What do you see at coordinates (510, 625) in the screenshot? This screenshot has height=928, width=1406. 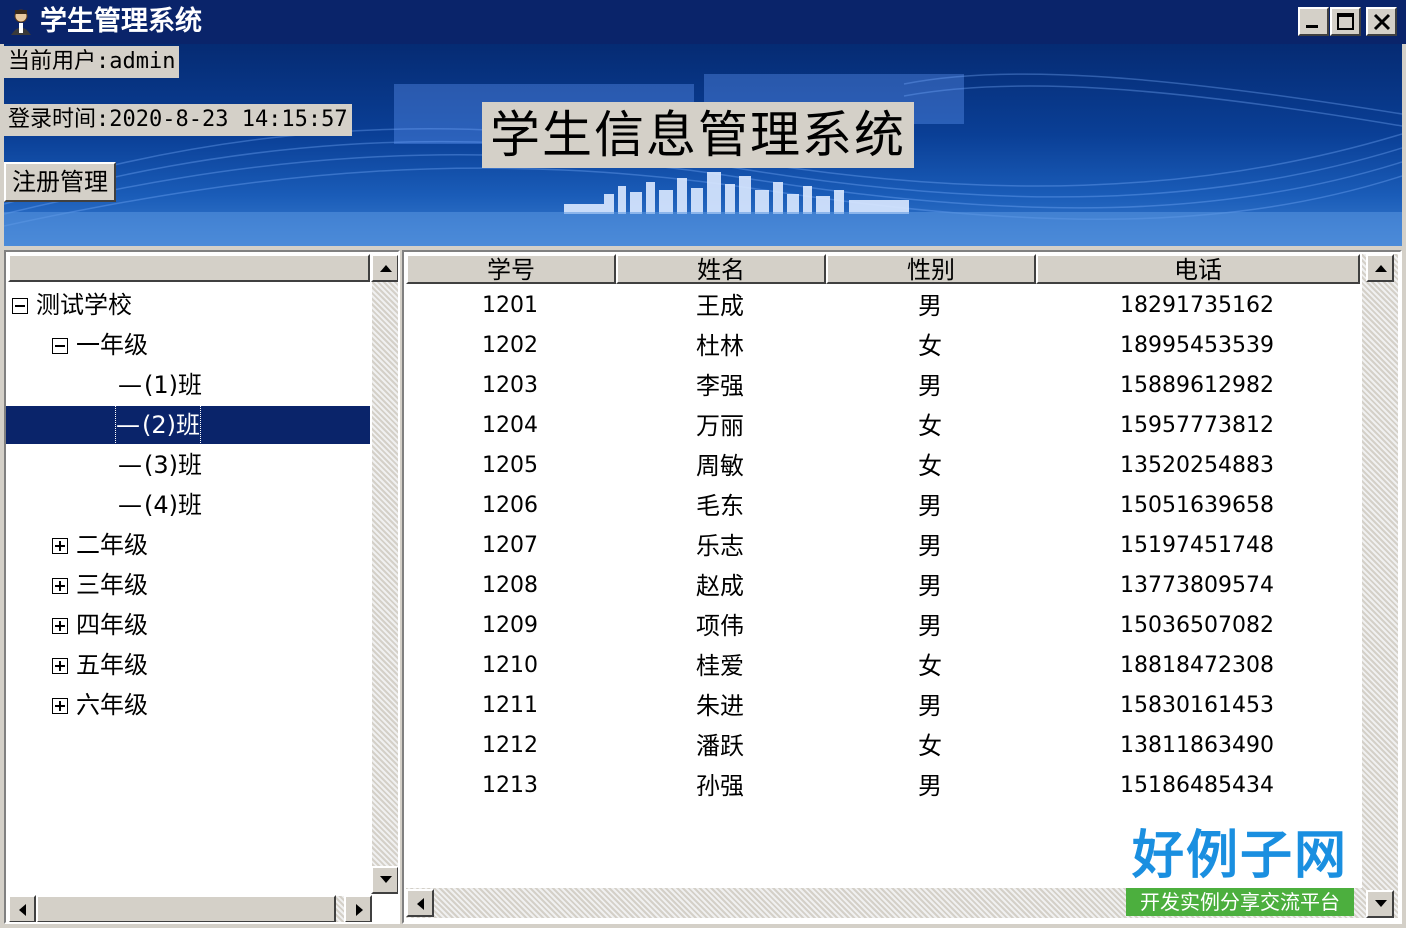 I see `cell-student-id: 1209` at bounding box center [510, 625].